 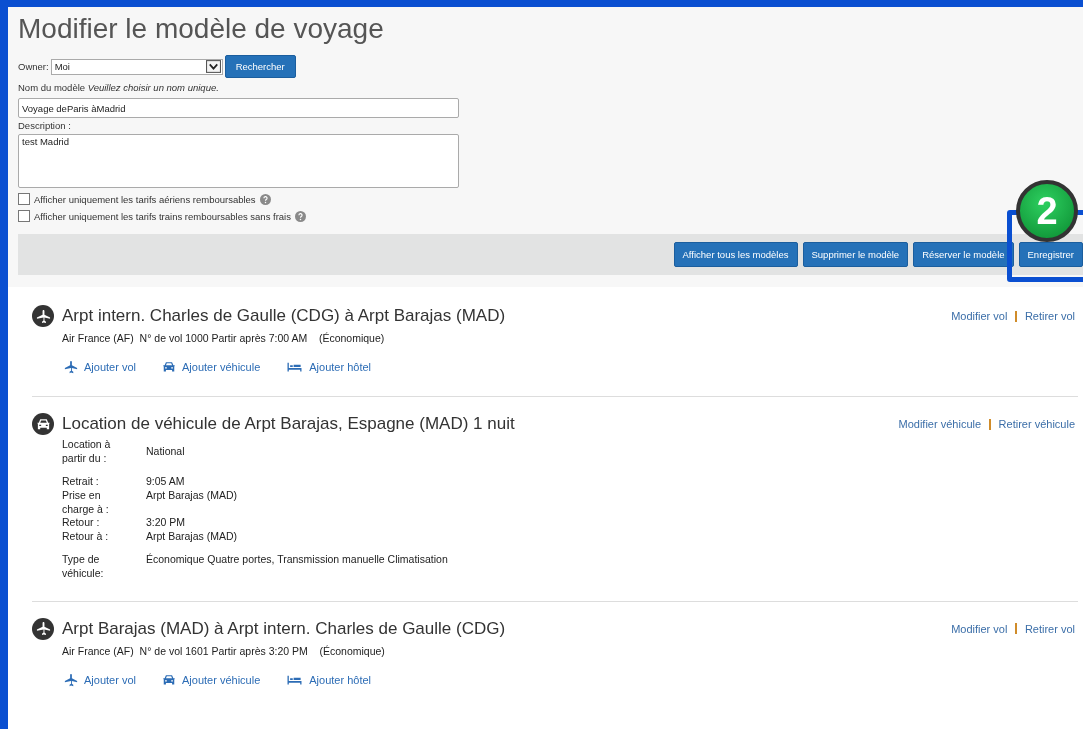 I want to click on segment-title: Arpt intern. Charles de Gaulle (CDG) à Arpt Barajas (MAD), so click(x=284, y=316).